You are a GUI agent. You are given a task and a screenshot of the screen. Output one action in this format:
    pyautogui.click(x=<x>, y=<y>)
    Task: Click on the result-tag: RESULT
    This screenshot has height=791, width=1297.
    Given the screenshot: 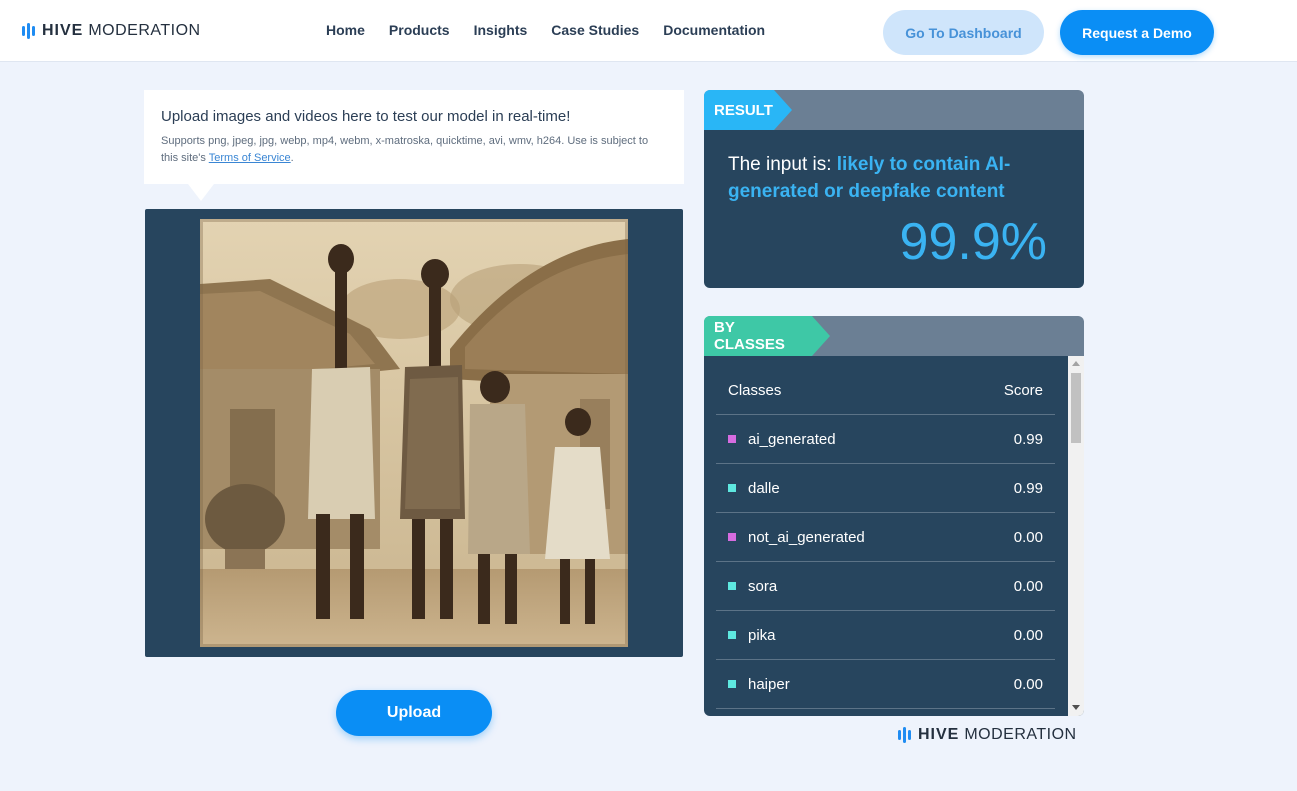 What is the action you would take?
    pyautogui.click(x=748, y=110)
    